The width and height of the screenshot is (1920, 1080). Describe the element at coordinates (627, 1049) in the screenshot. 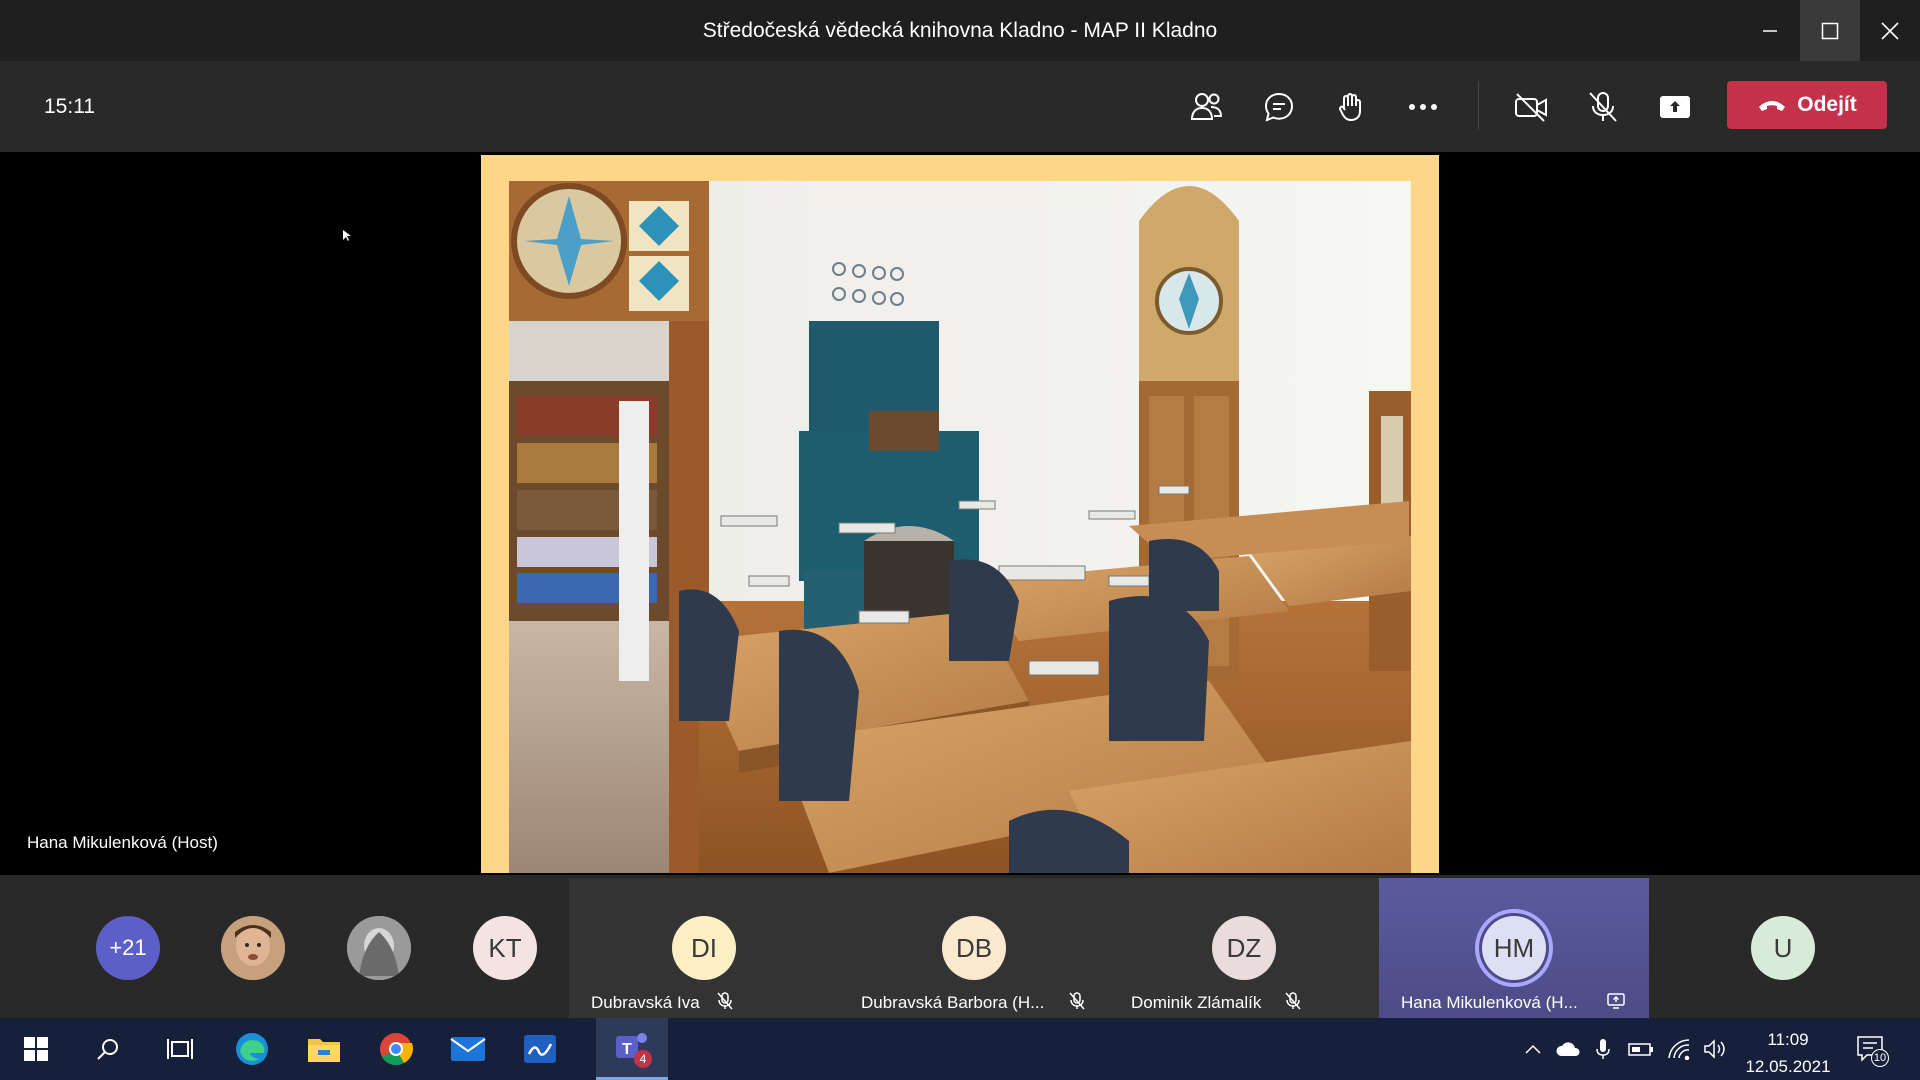

I see `svg-text: T` at that location.